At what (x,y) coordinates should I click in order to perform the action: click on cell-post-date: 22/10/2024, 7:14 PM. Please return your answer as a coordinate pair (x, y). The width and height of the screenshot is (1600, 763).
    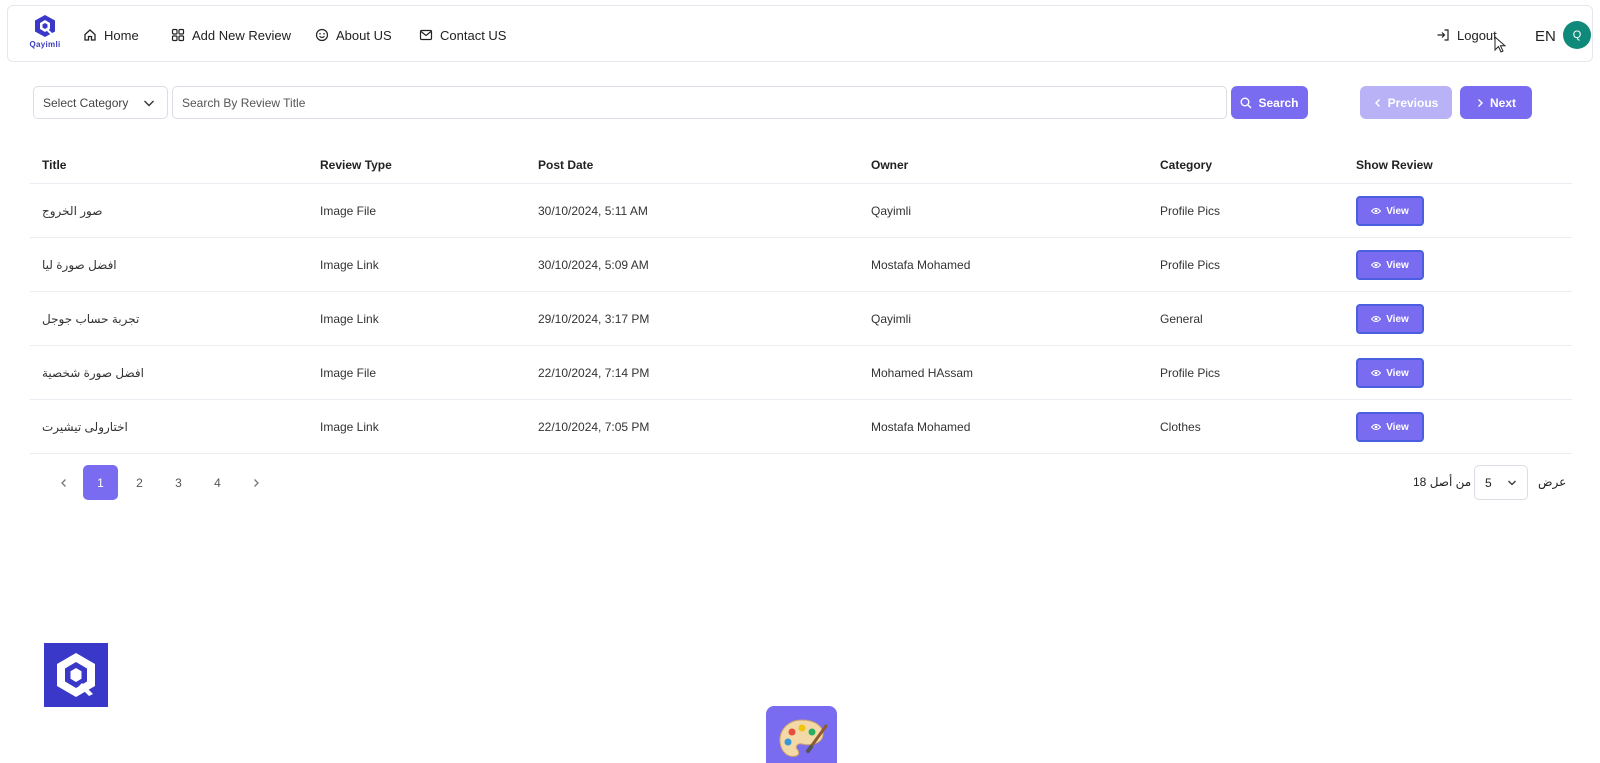
    Looking at the image, I should click on (594, 373).